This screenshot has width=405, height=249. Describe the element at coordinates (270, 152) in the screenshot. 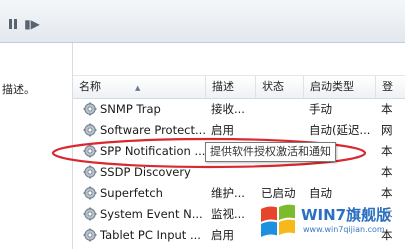

I see `service-description-tooltip: 提供软件授权激活和通知` at that location.